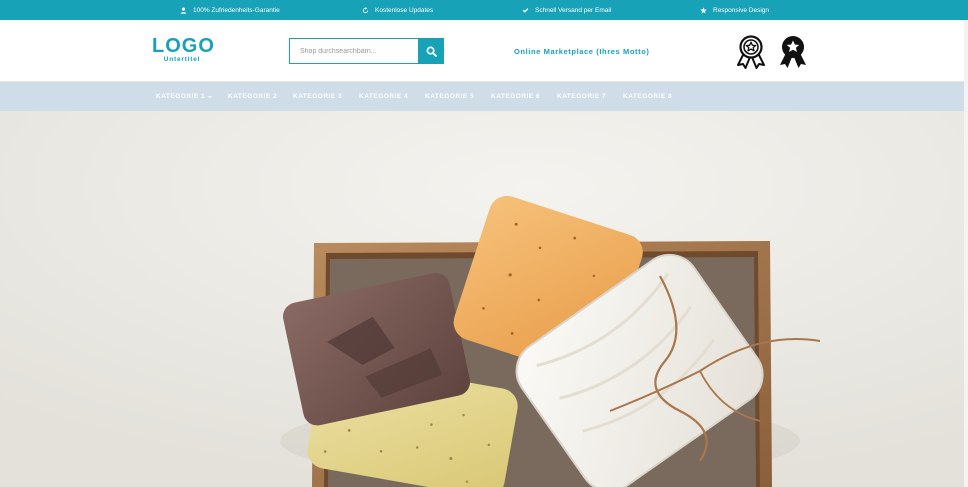 The width and height of the screenshot is (968, 487). I want to click on search-input, so click(353, 51).